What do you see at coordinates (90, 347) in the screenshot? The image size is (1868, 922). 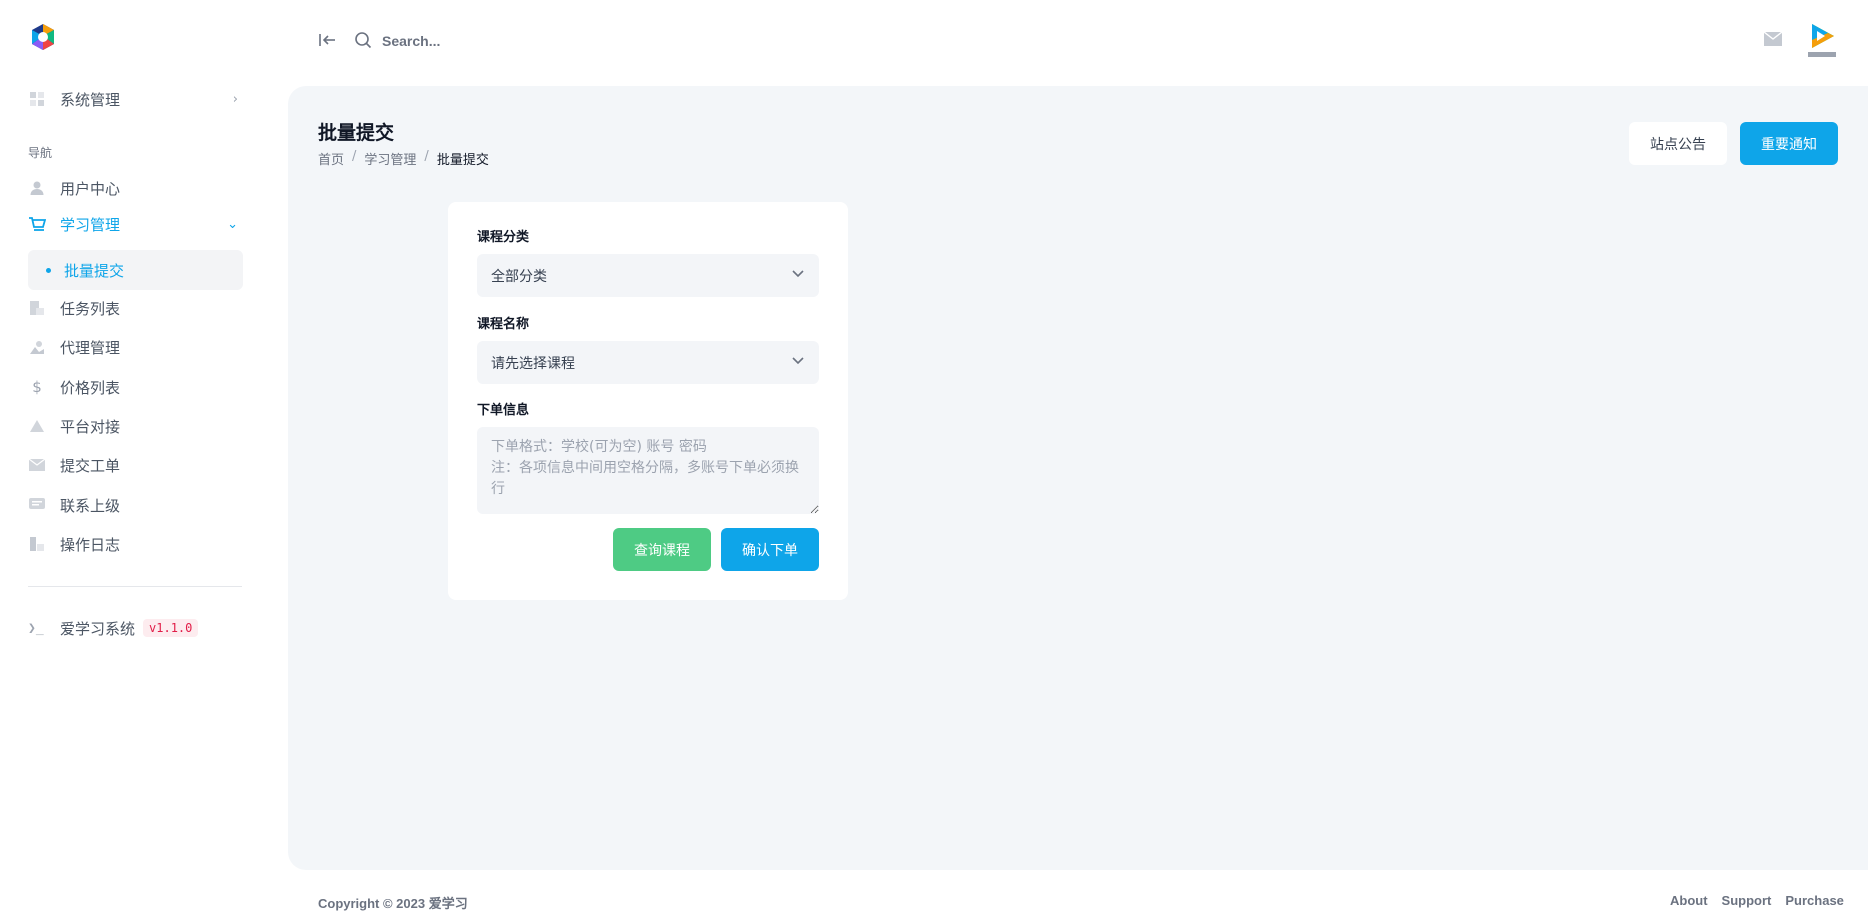 I see `sidebar-item-label: 代理管理` at bounding box center [90, 347].